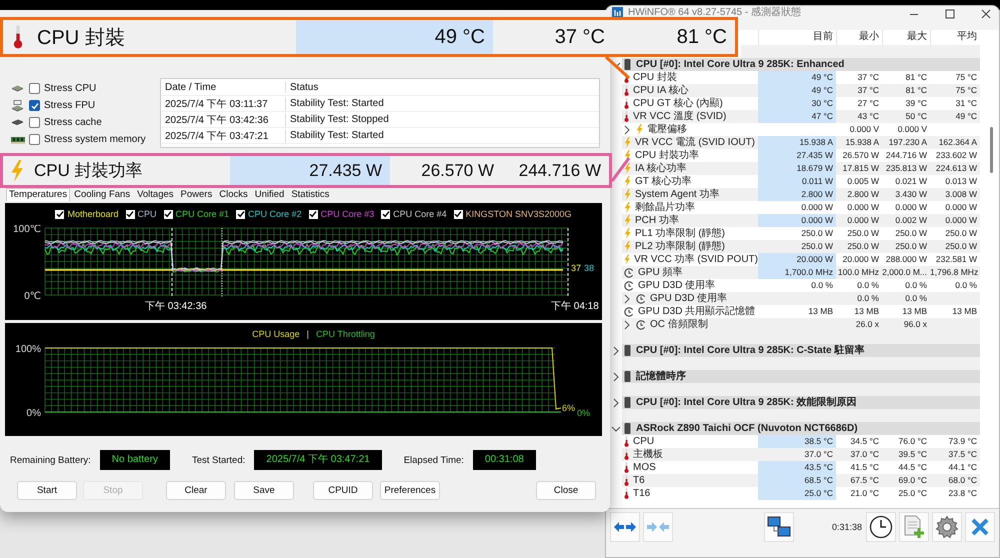  I want to click on sensor-label: T16, so click(641, 493).